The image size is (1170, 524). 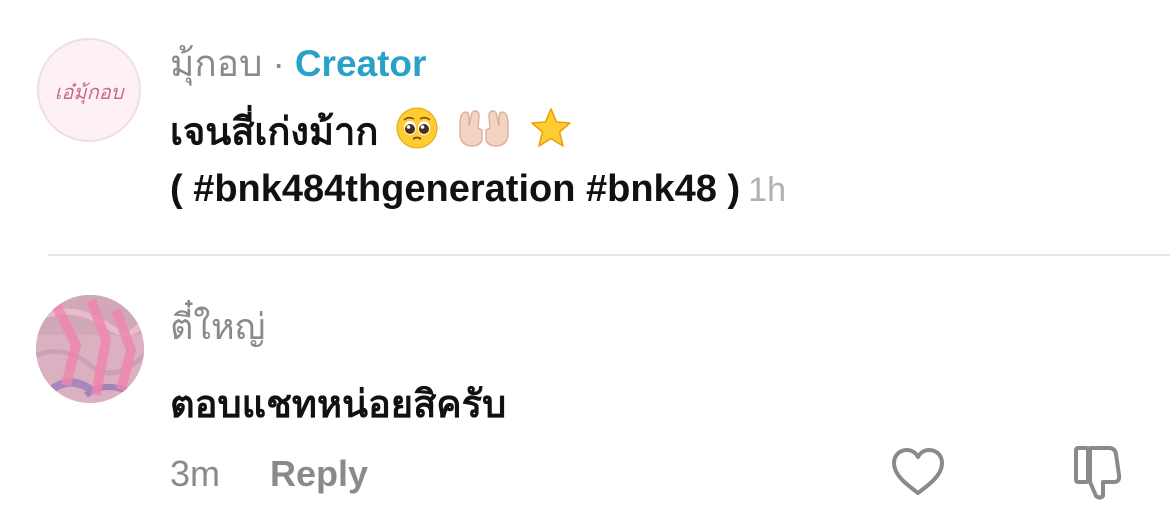 I want to click on user-avatar, so click(x=90, y=349).